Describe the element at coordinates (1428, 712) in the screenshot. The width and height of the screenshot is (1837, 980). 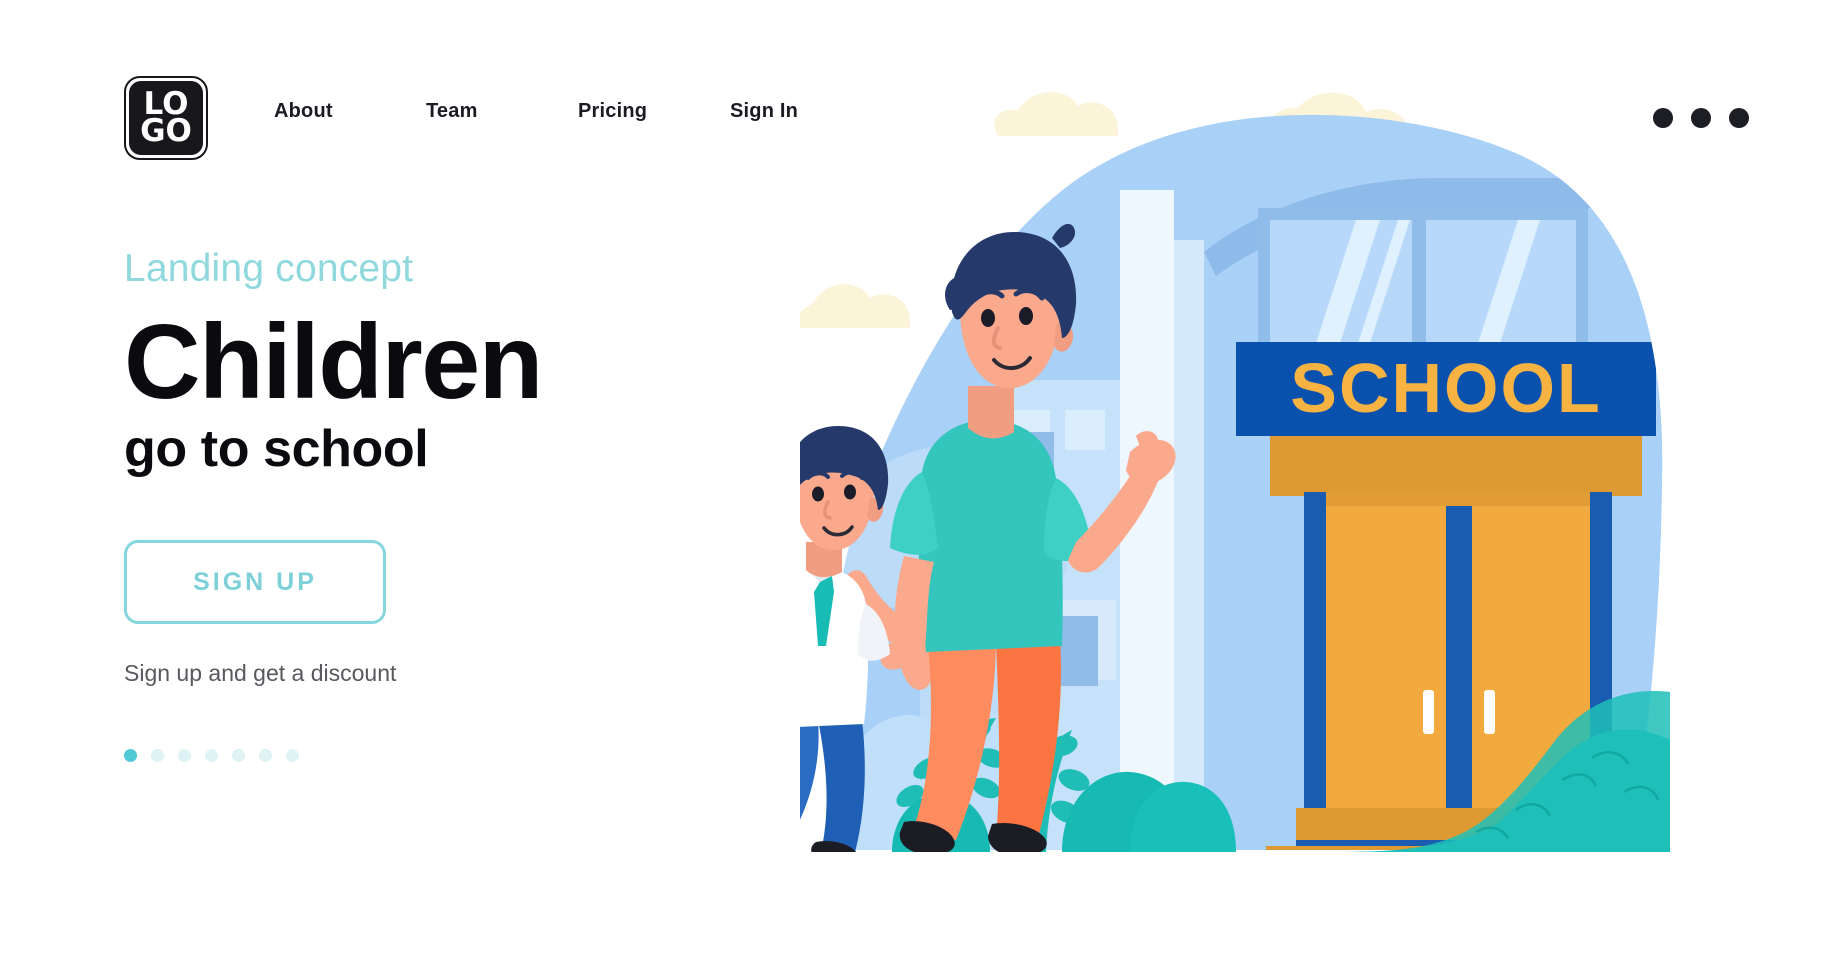
I see `door-handle-left` at that location.